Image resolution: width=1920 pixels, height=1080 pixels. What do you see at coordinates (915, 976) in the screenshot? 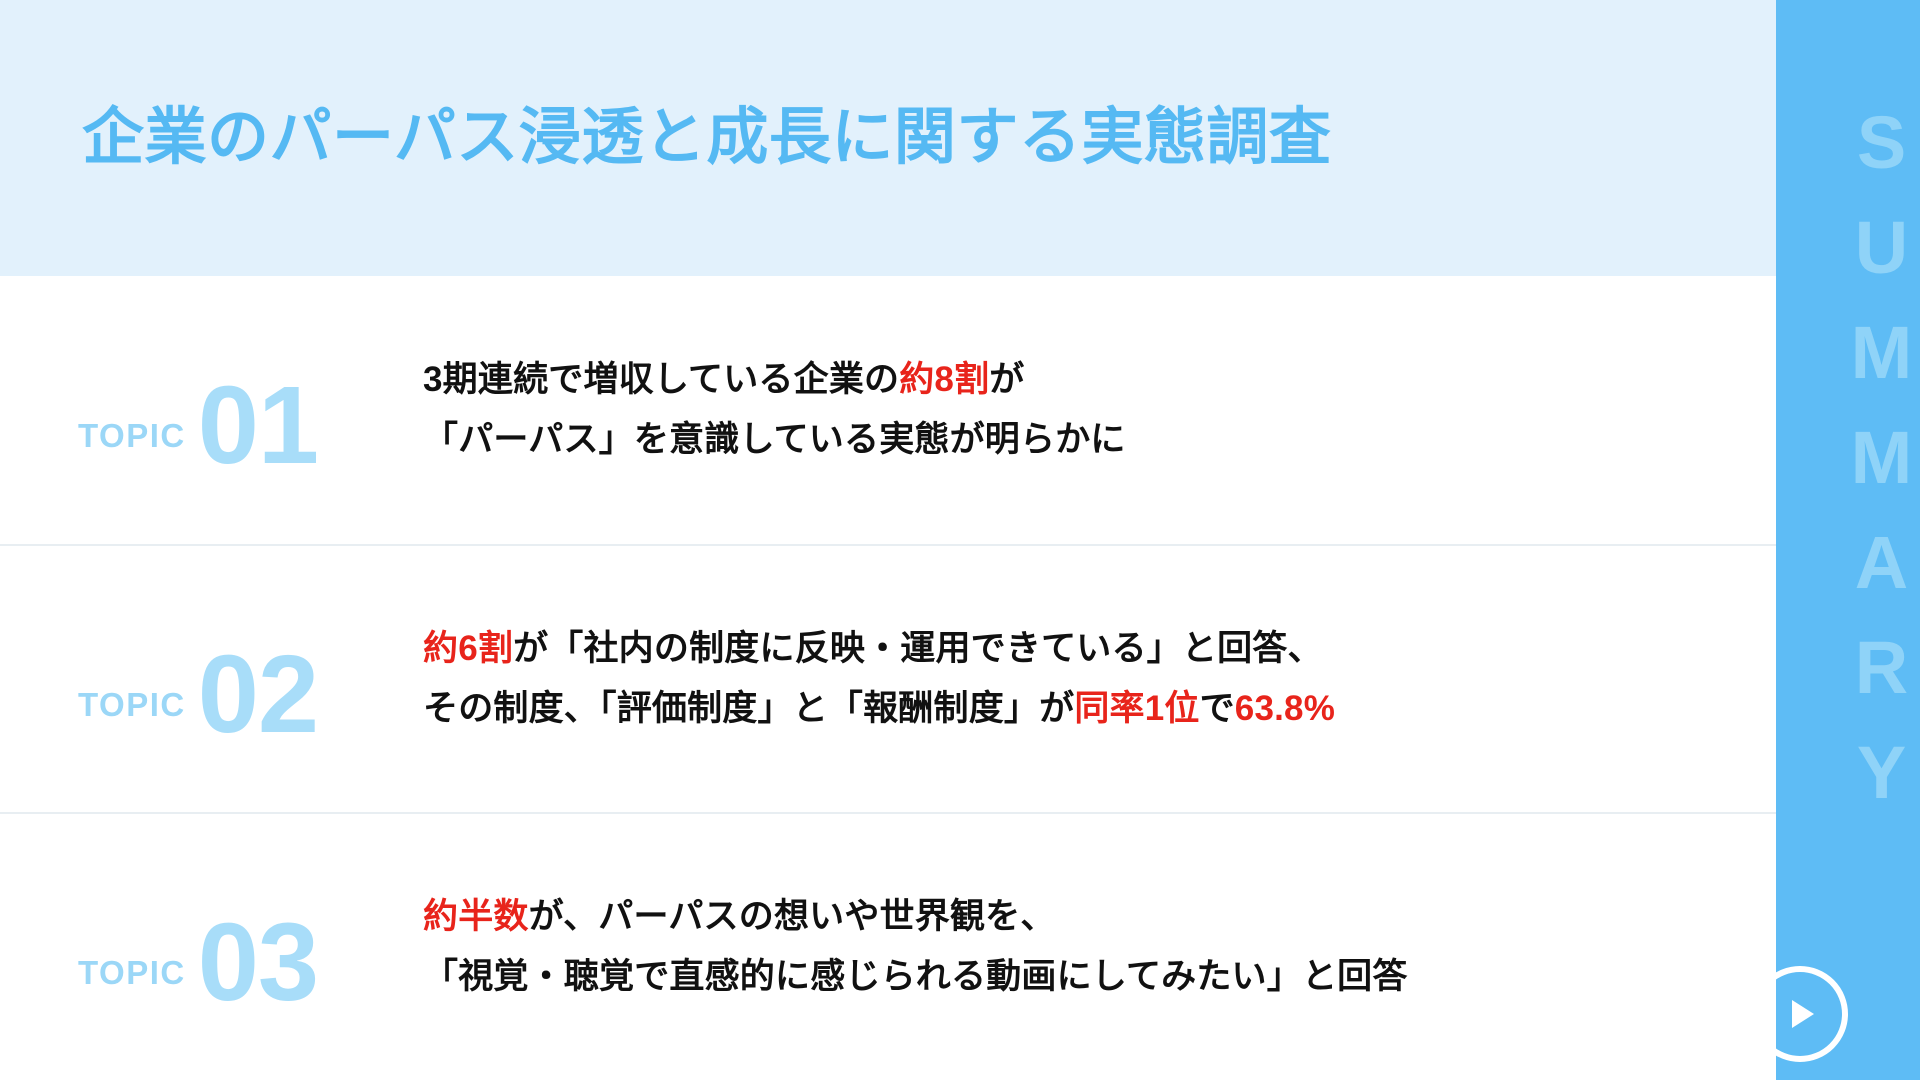
I see `body-text: 「視覚・聴覚で直感的に感じられる動画にしてみたい」と回答` at bounding box center [915, 976].